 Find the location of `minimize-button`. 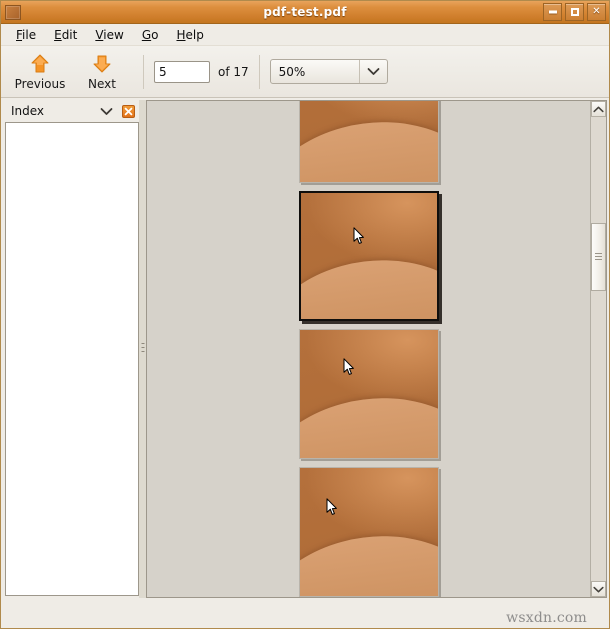

minimize-button is located at coordinates (552, 12).